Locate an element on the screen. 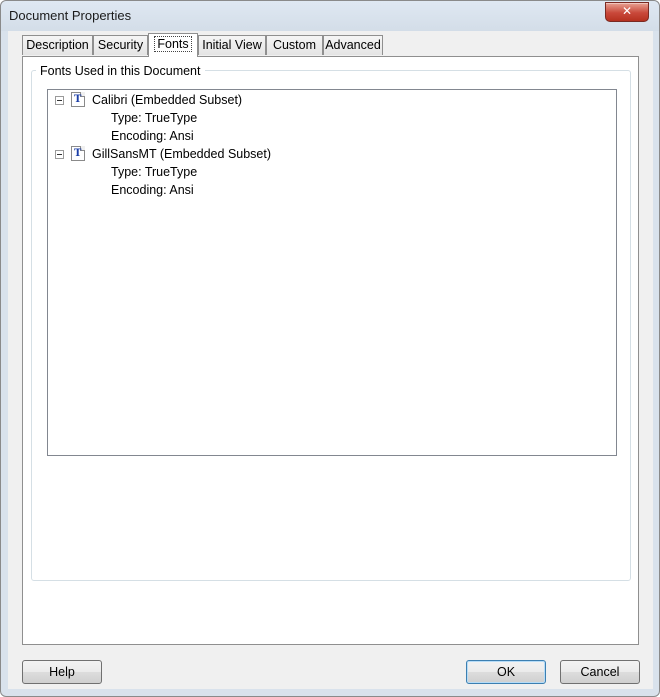 Image resolution: width=660 pixels, height=697 pixels. ok-button: OK is located at coordinates (506, 672).